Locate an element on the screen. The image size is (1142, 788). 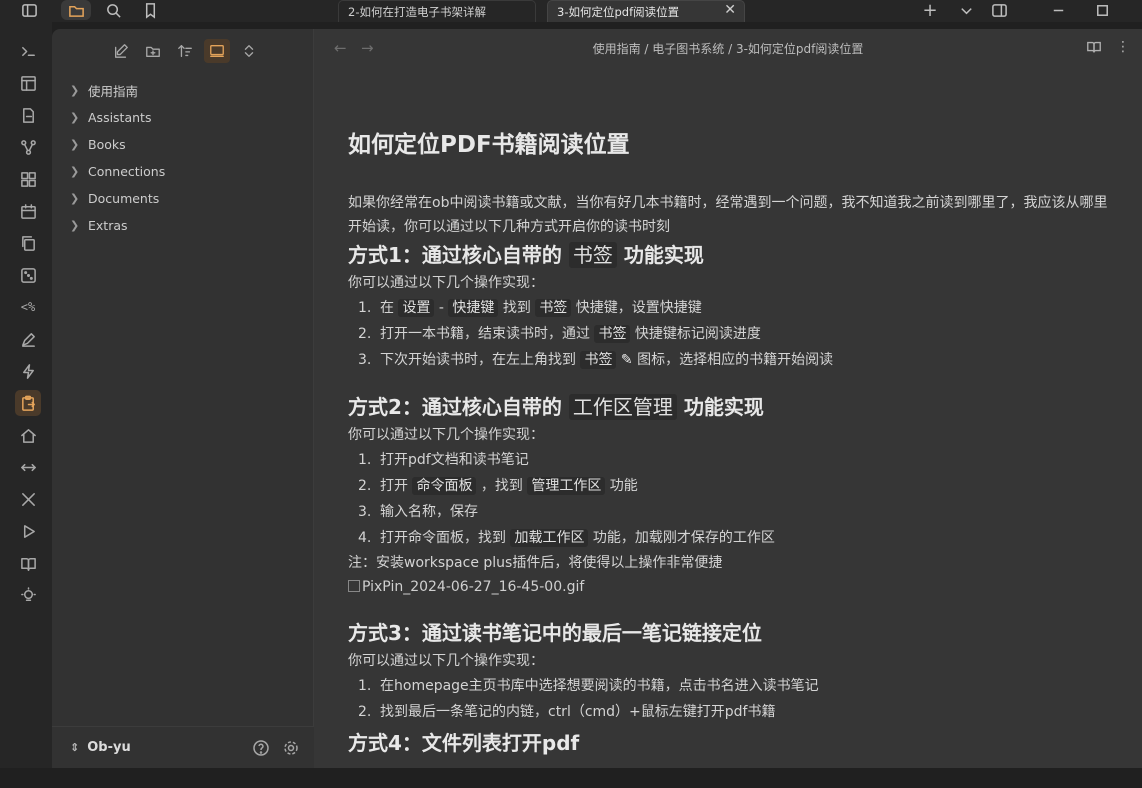
calendar-icon is located at coordinates (28, 211).